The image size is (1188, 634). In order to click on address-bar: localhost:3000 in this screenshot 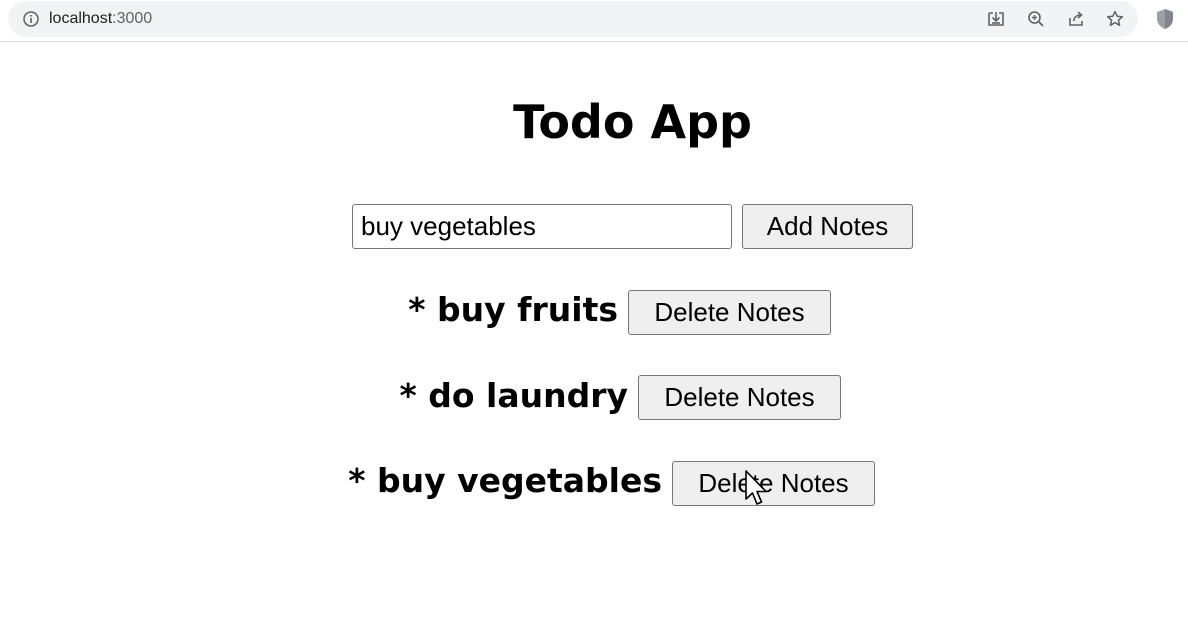, I will do `click(573, 19)`.